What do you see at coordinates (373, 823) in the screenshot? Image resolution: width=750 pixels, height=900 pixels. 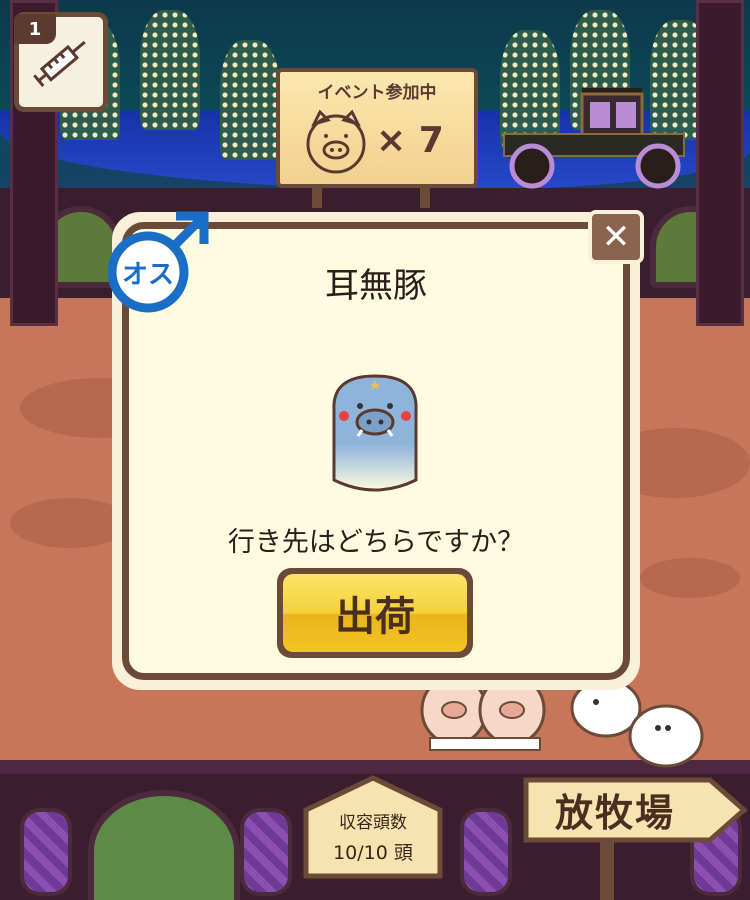 I see `capacity-label: 収容頭数` at bounding box center [373, 823].